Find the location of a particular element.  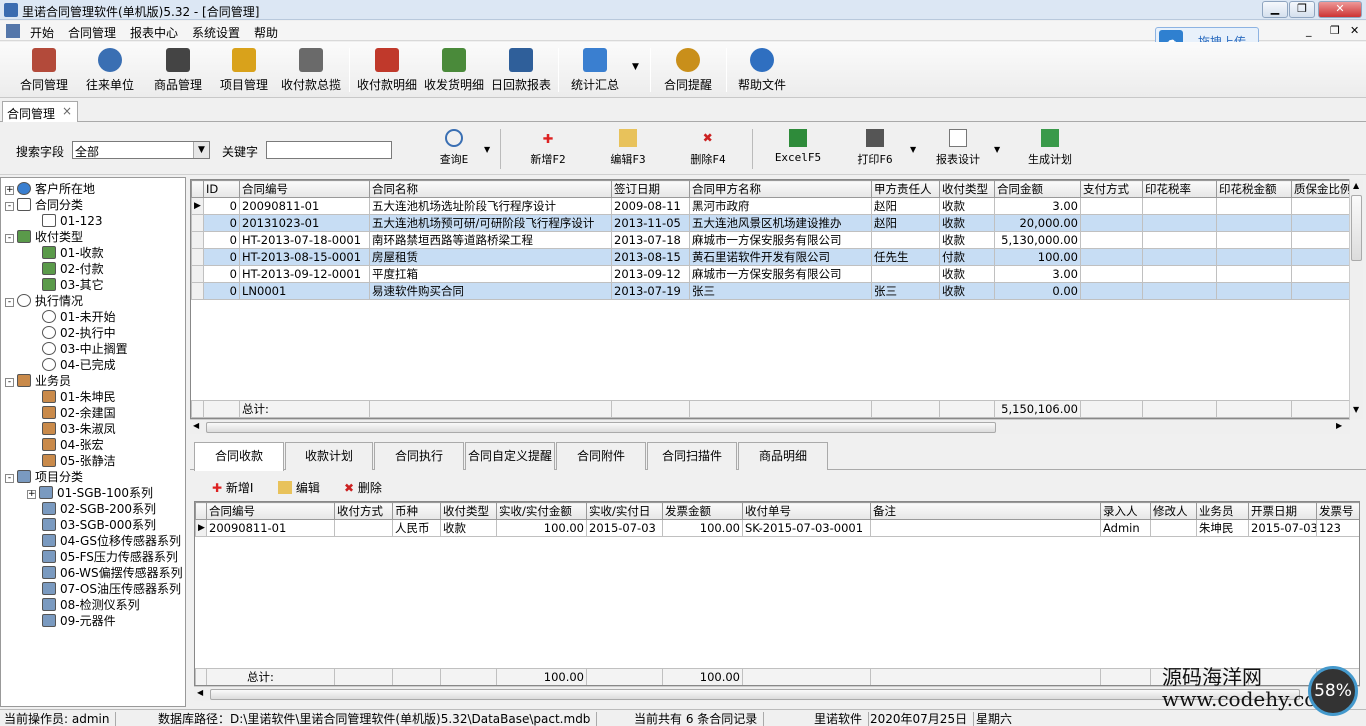

maximize-button: ❐ is located at coordinates (1302, 9).